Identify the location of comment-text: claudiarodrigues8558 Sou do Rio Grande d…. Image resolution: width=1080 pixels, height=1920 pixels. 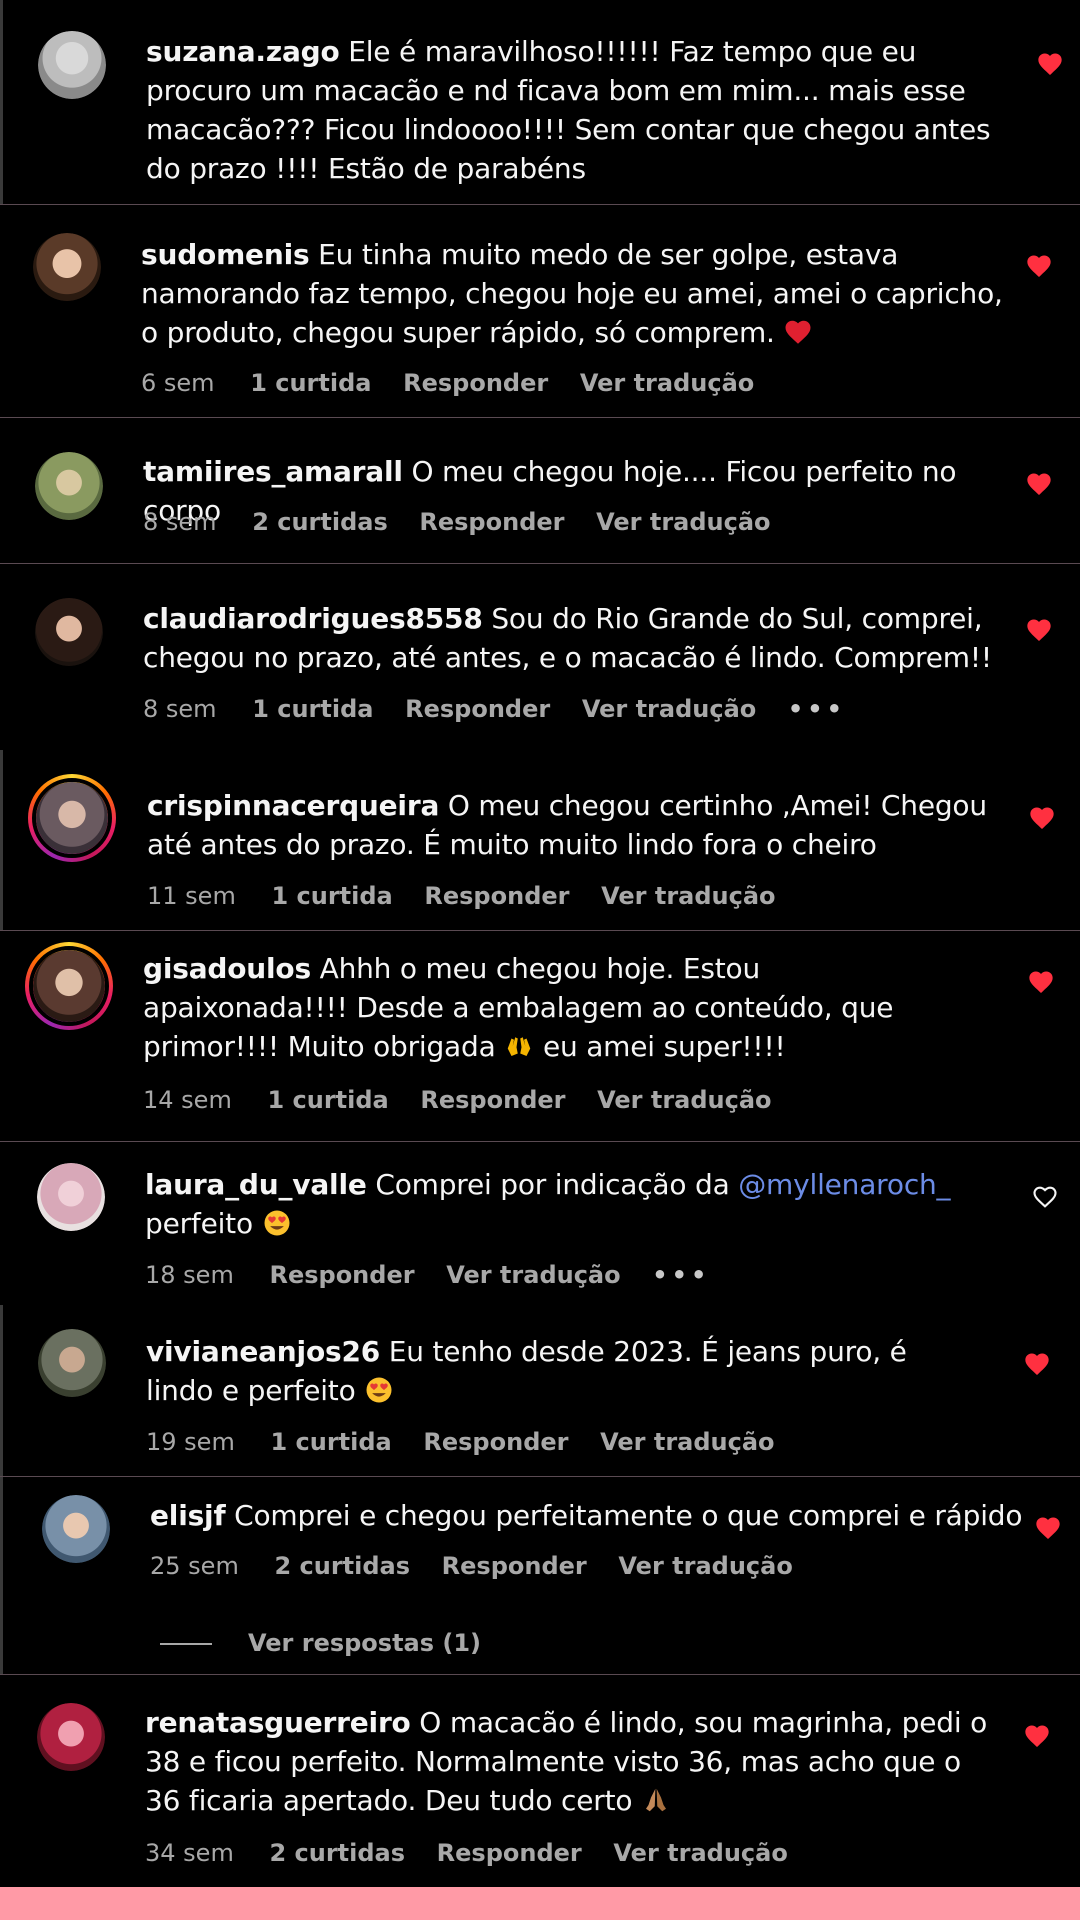
(573, 638).